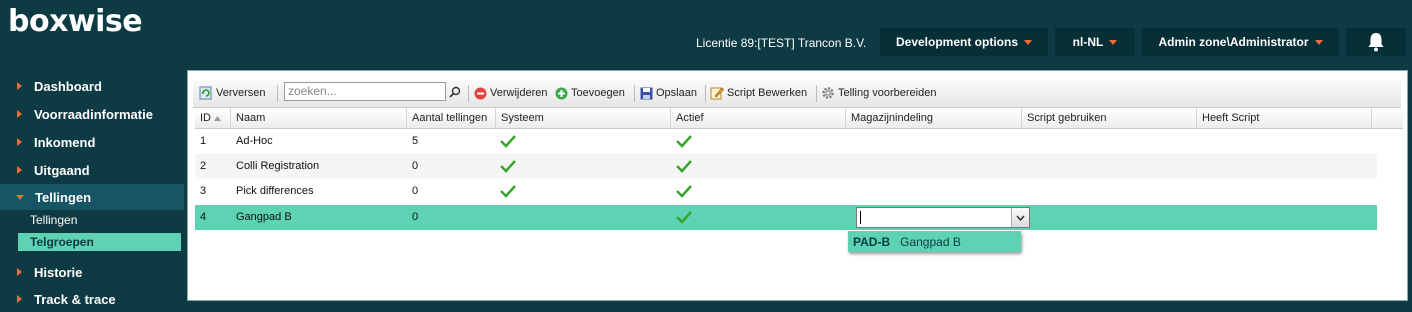  What do you see at coordinates (213, 118) in the screenshot?
I see `column-header-id: ID` at bounding box center [213, 118].